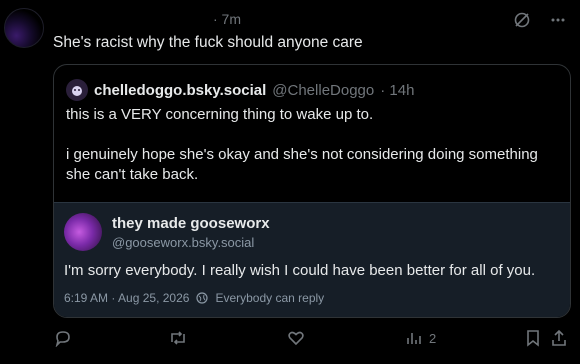  I want to click on post-time: · 7m, so click(227, 19).